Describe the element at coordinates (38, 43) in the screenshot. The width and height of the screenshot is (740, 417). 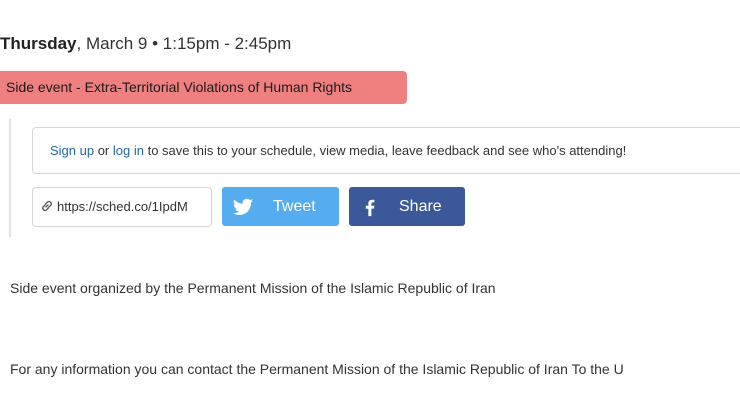
I see `event-day: Thursday` at that location.